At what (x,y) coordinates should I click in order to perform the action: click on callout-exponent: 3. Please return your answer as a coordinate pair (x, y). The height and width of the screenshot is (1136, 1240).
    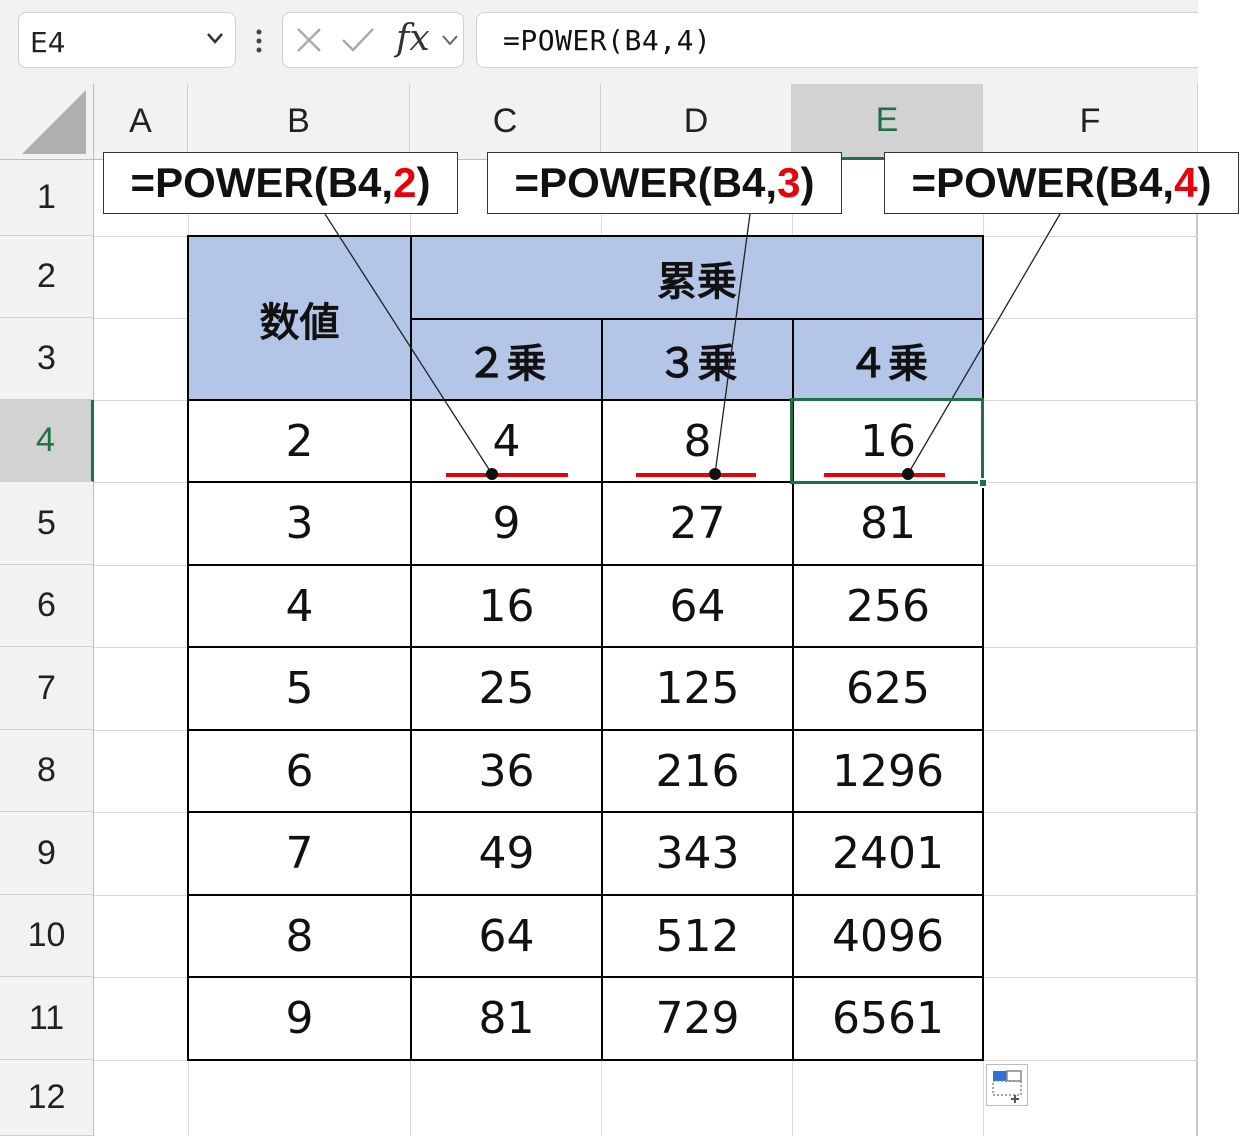
    Looking at the image, I should click on (789, 182).